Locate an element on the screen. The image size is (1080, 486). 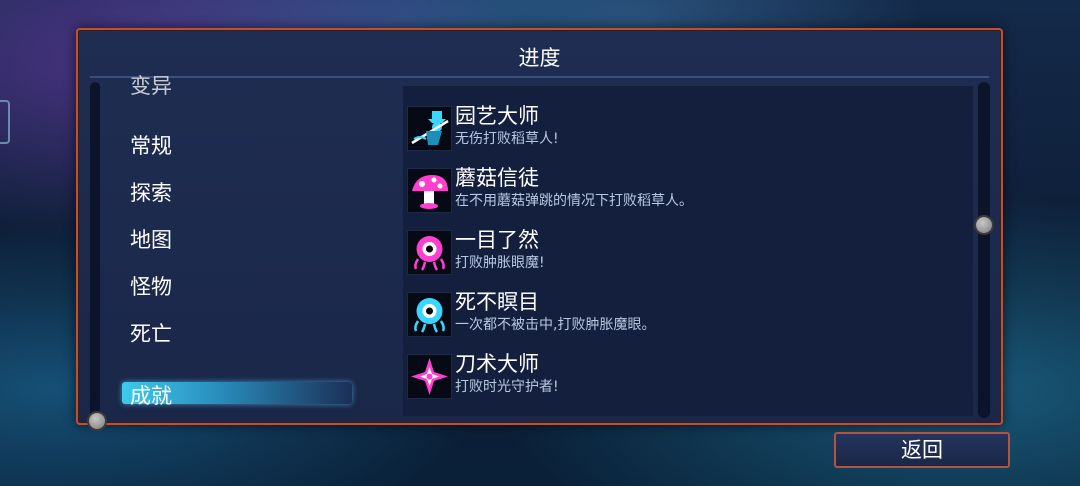
achievement-name: 园艺大师 is located at coordinates (497, 116).